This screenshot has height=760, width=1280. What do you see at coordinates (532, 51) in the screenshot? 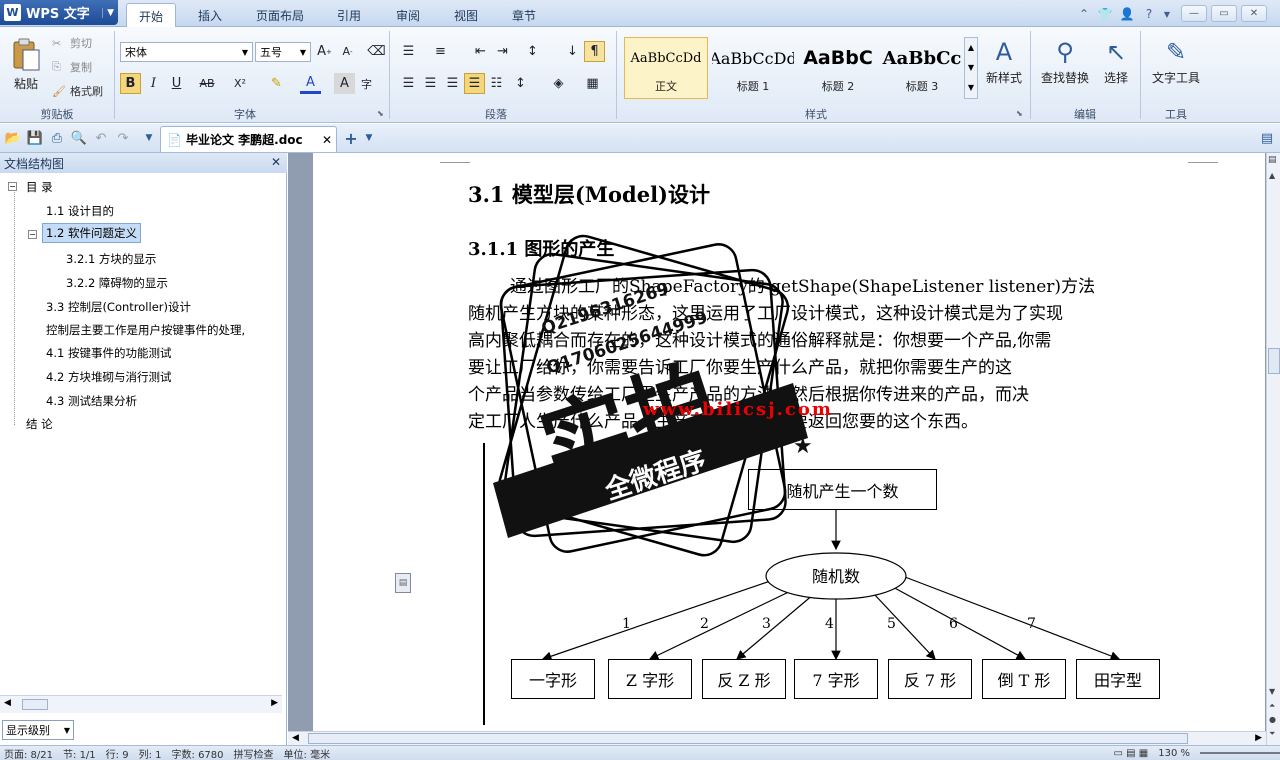
I see `text-direction-icon: ↕` at bounding box center [532, 51].